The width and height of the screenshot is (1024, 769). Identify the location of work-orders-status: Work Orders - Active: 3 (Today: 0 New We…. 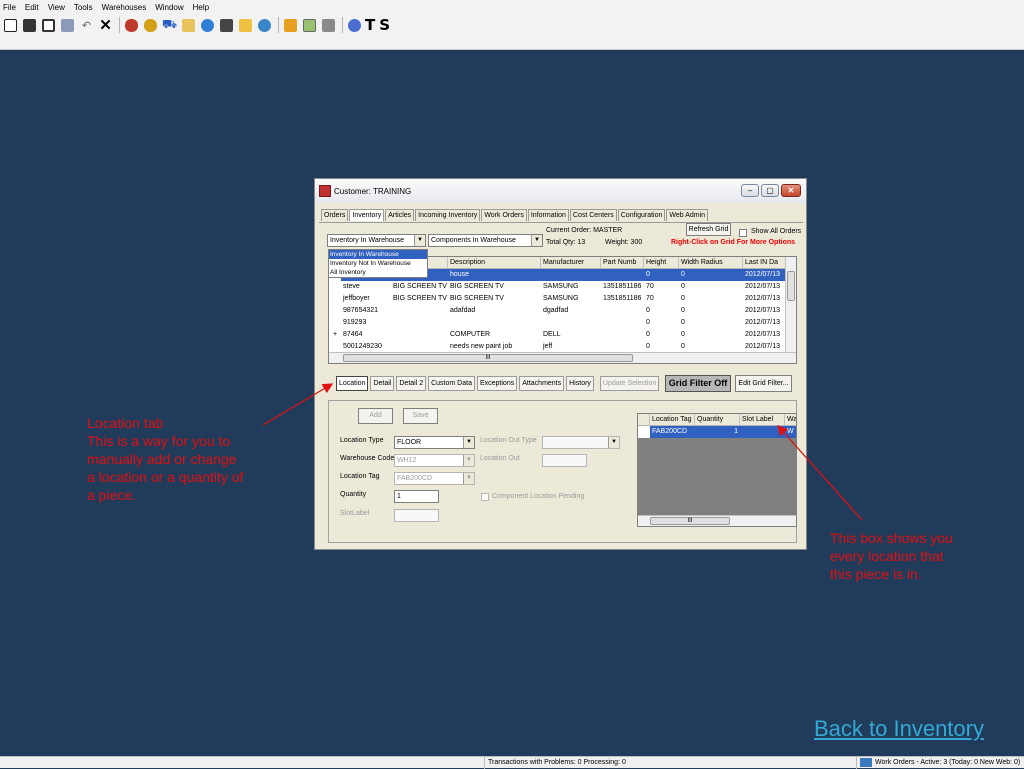
(938, 763).